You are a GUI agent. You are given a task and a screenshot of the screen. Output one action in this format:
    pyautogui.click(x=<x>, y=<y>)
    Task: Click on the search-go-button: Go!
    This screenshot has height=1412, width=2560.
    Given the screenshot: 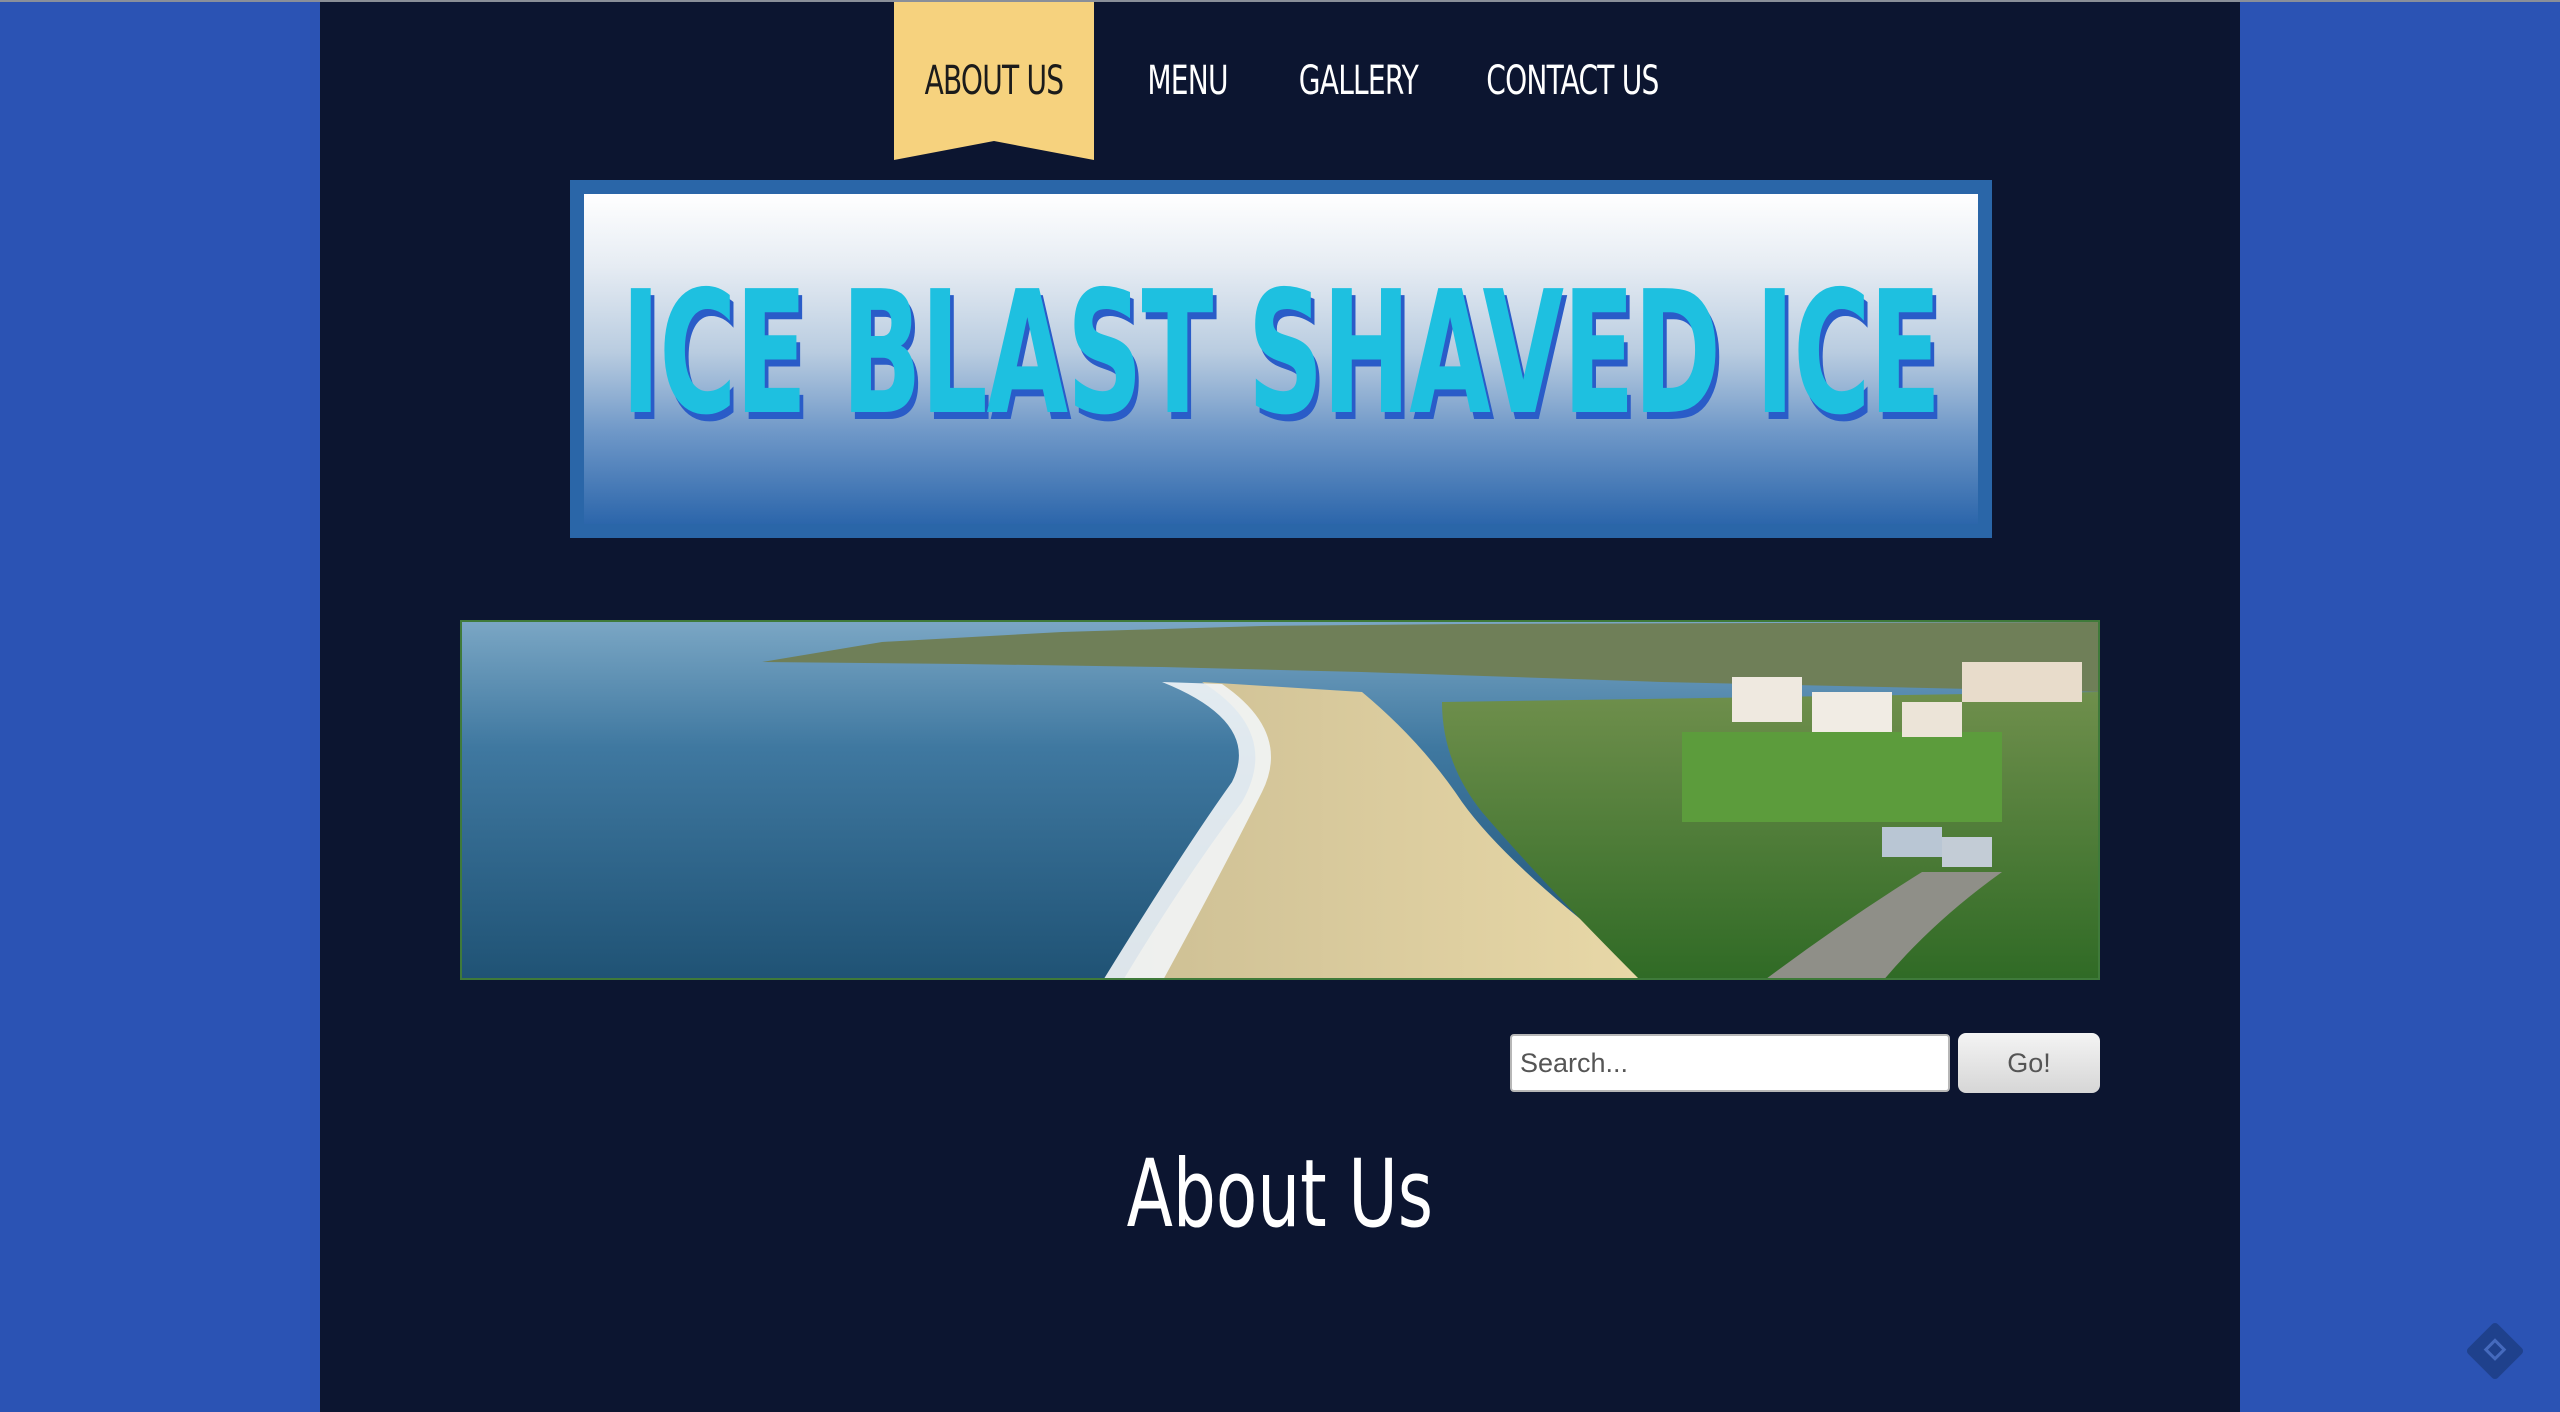 What is the action you would take?
    pyautogui.click(x=2029, y=1063)
    